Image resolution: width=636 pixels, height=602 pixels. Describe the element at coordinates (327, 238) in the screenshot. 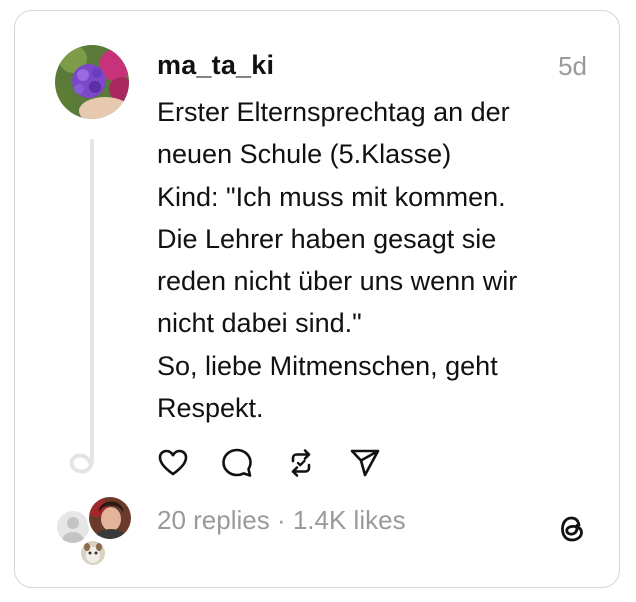

I see `post-text-line: Die Lehrer haben gesagt sie` at that location.